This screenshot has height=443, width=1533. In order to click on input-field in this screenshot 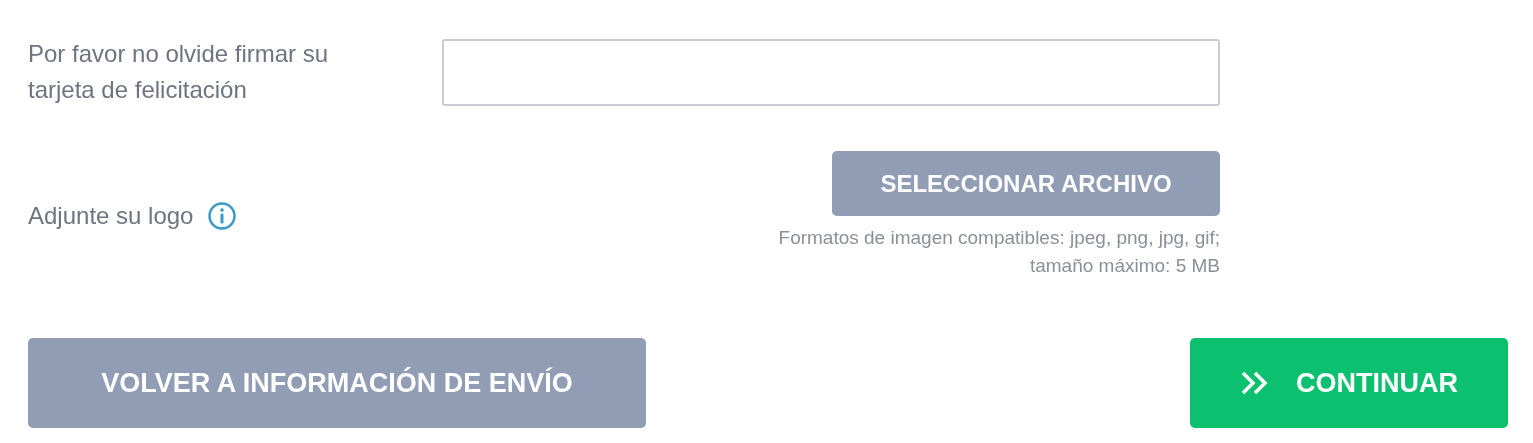, I will do `click(831, 72)`.